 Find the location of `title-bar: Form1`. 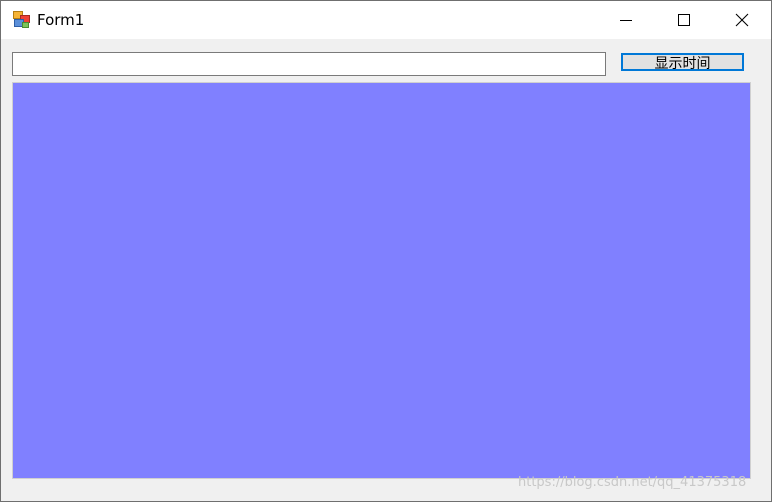

title-bar: Form1 is located at coordinates (386, 20).